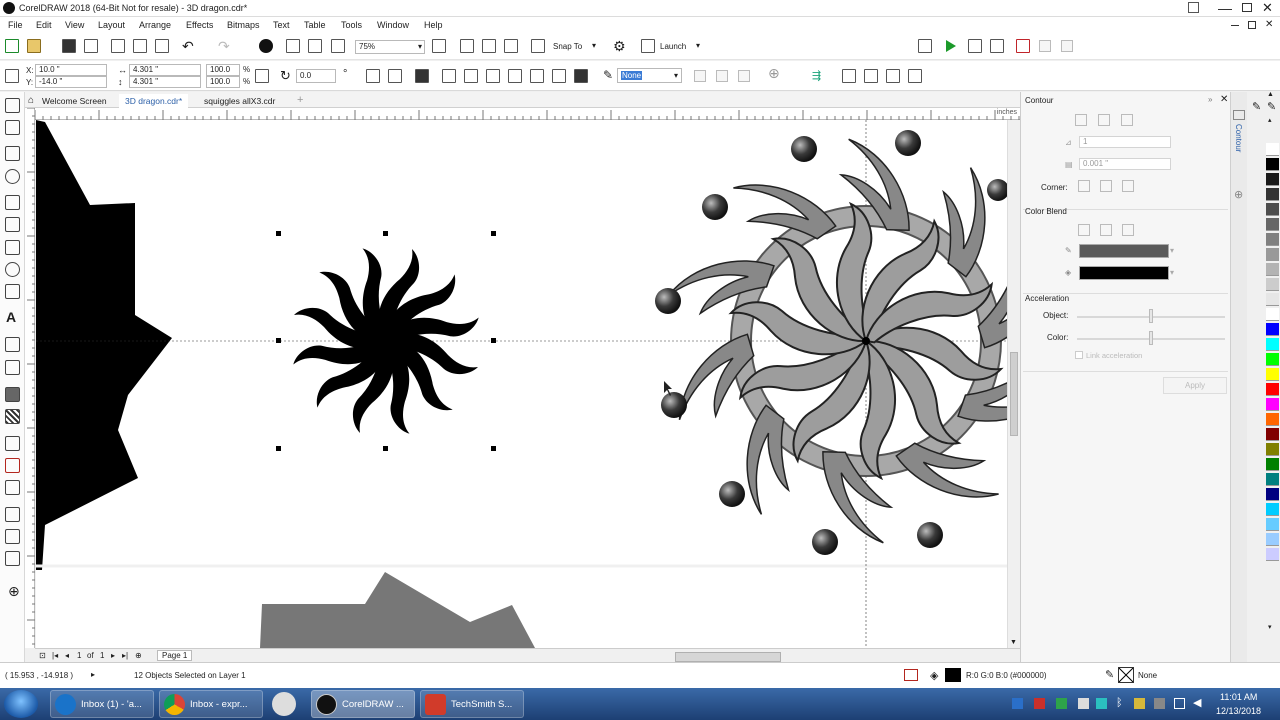 The height and width of the screenshot is (720, 1280). I want to click on window-restore-icon, so click(1252, 25).